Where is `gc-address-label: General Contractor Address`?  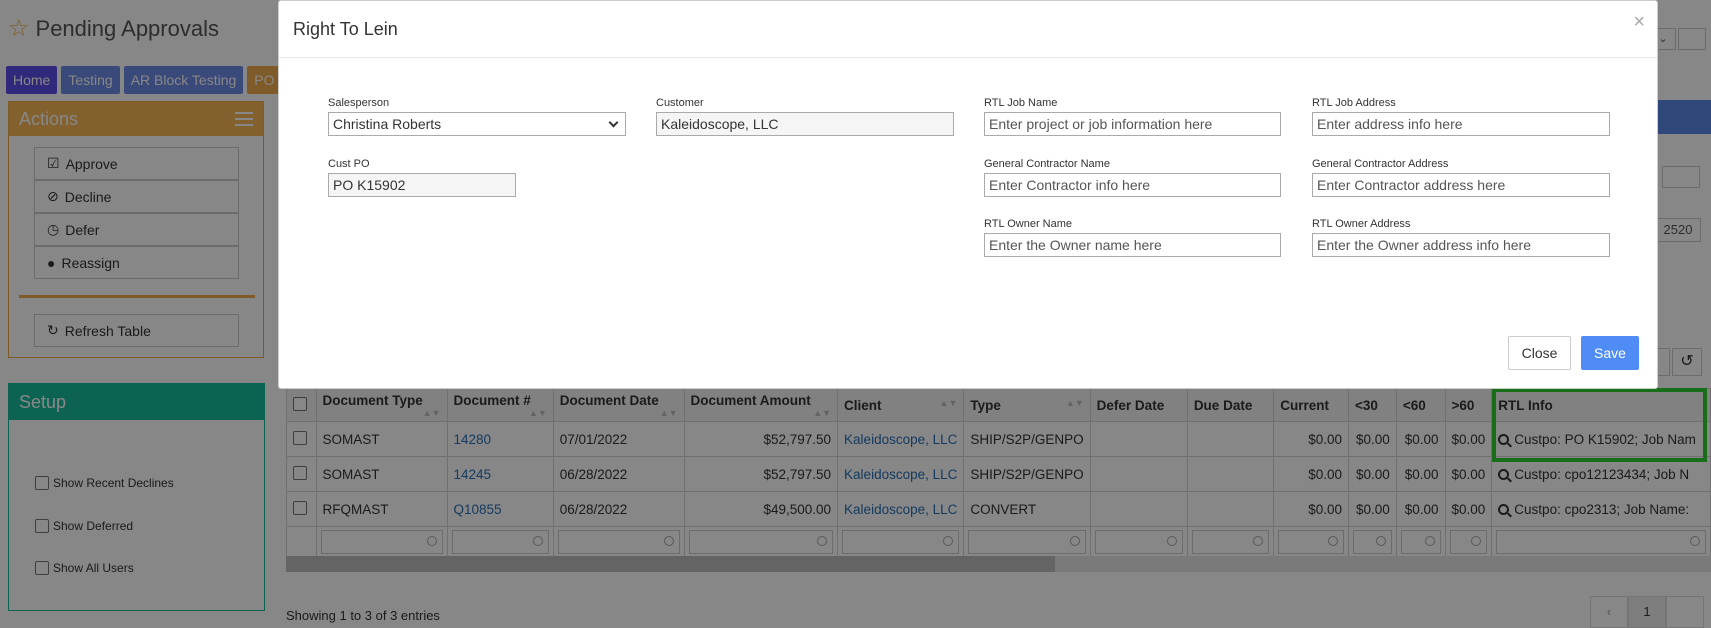 gc-address-label: General Contractor Address is located at coordinates (1380, 164).